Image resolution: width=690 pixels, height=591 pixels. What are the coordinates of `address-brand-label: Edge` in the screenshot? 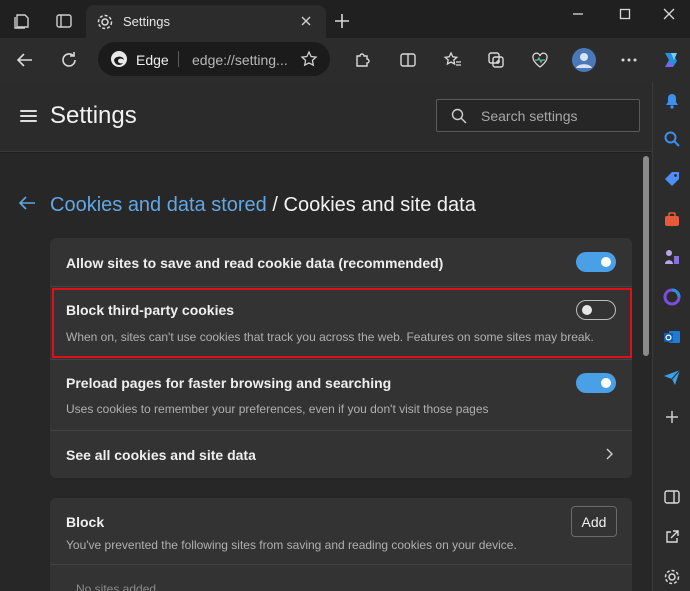 It's located at (152, 60).